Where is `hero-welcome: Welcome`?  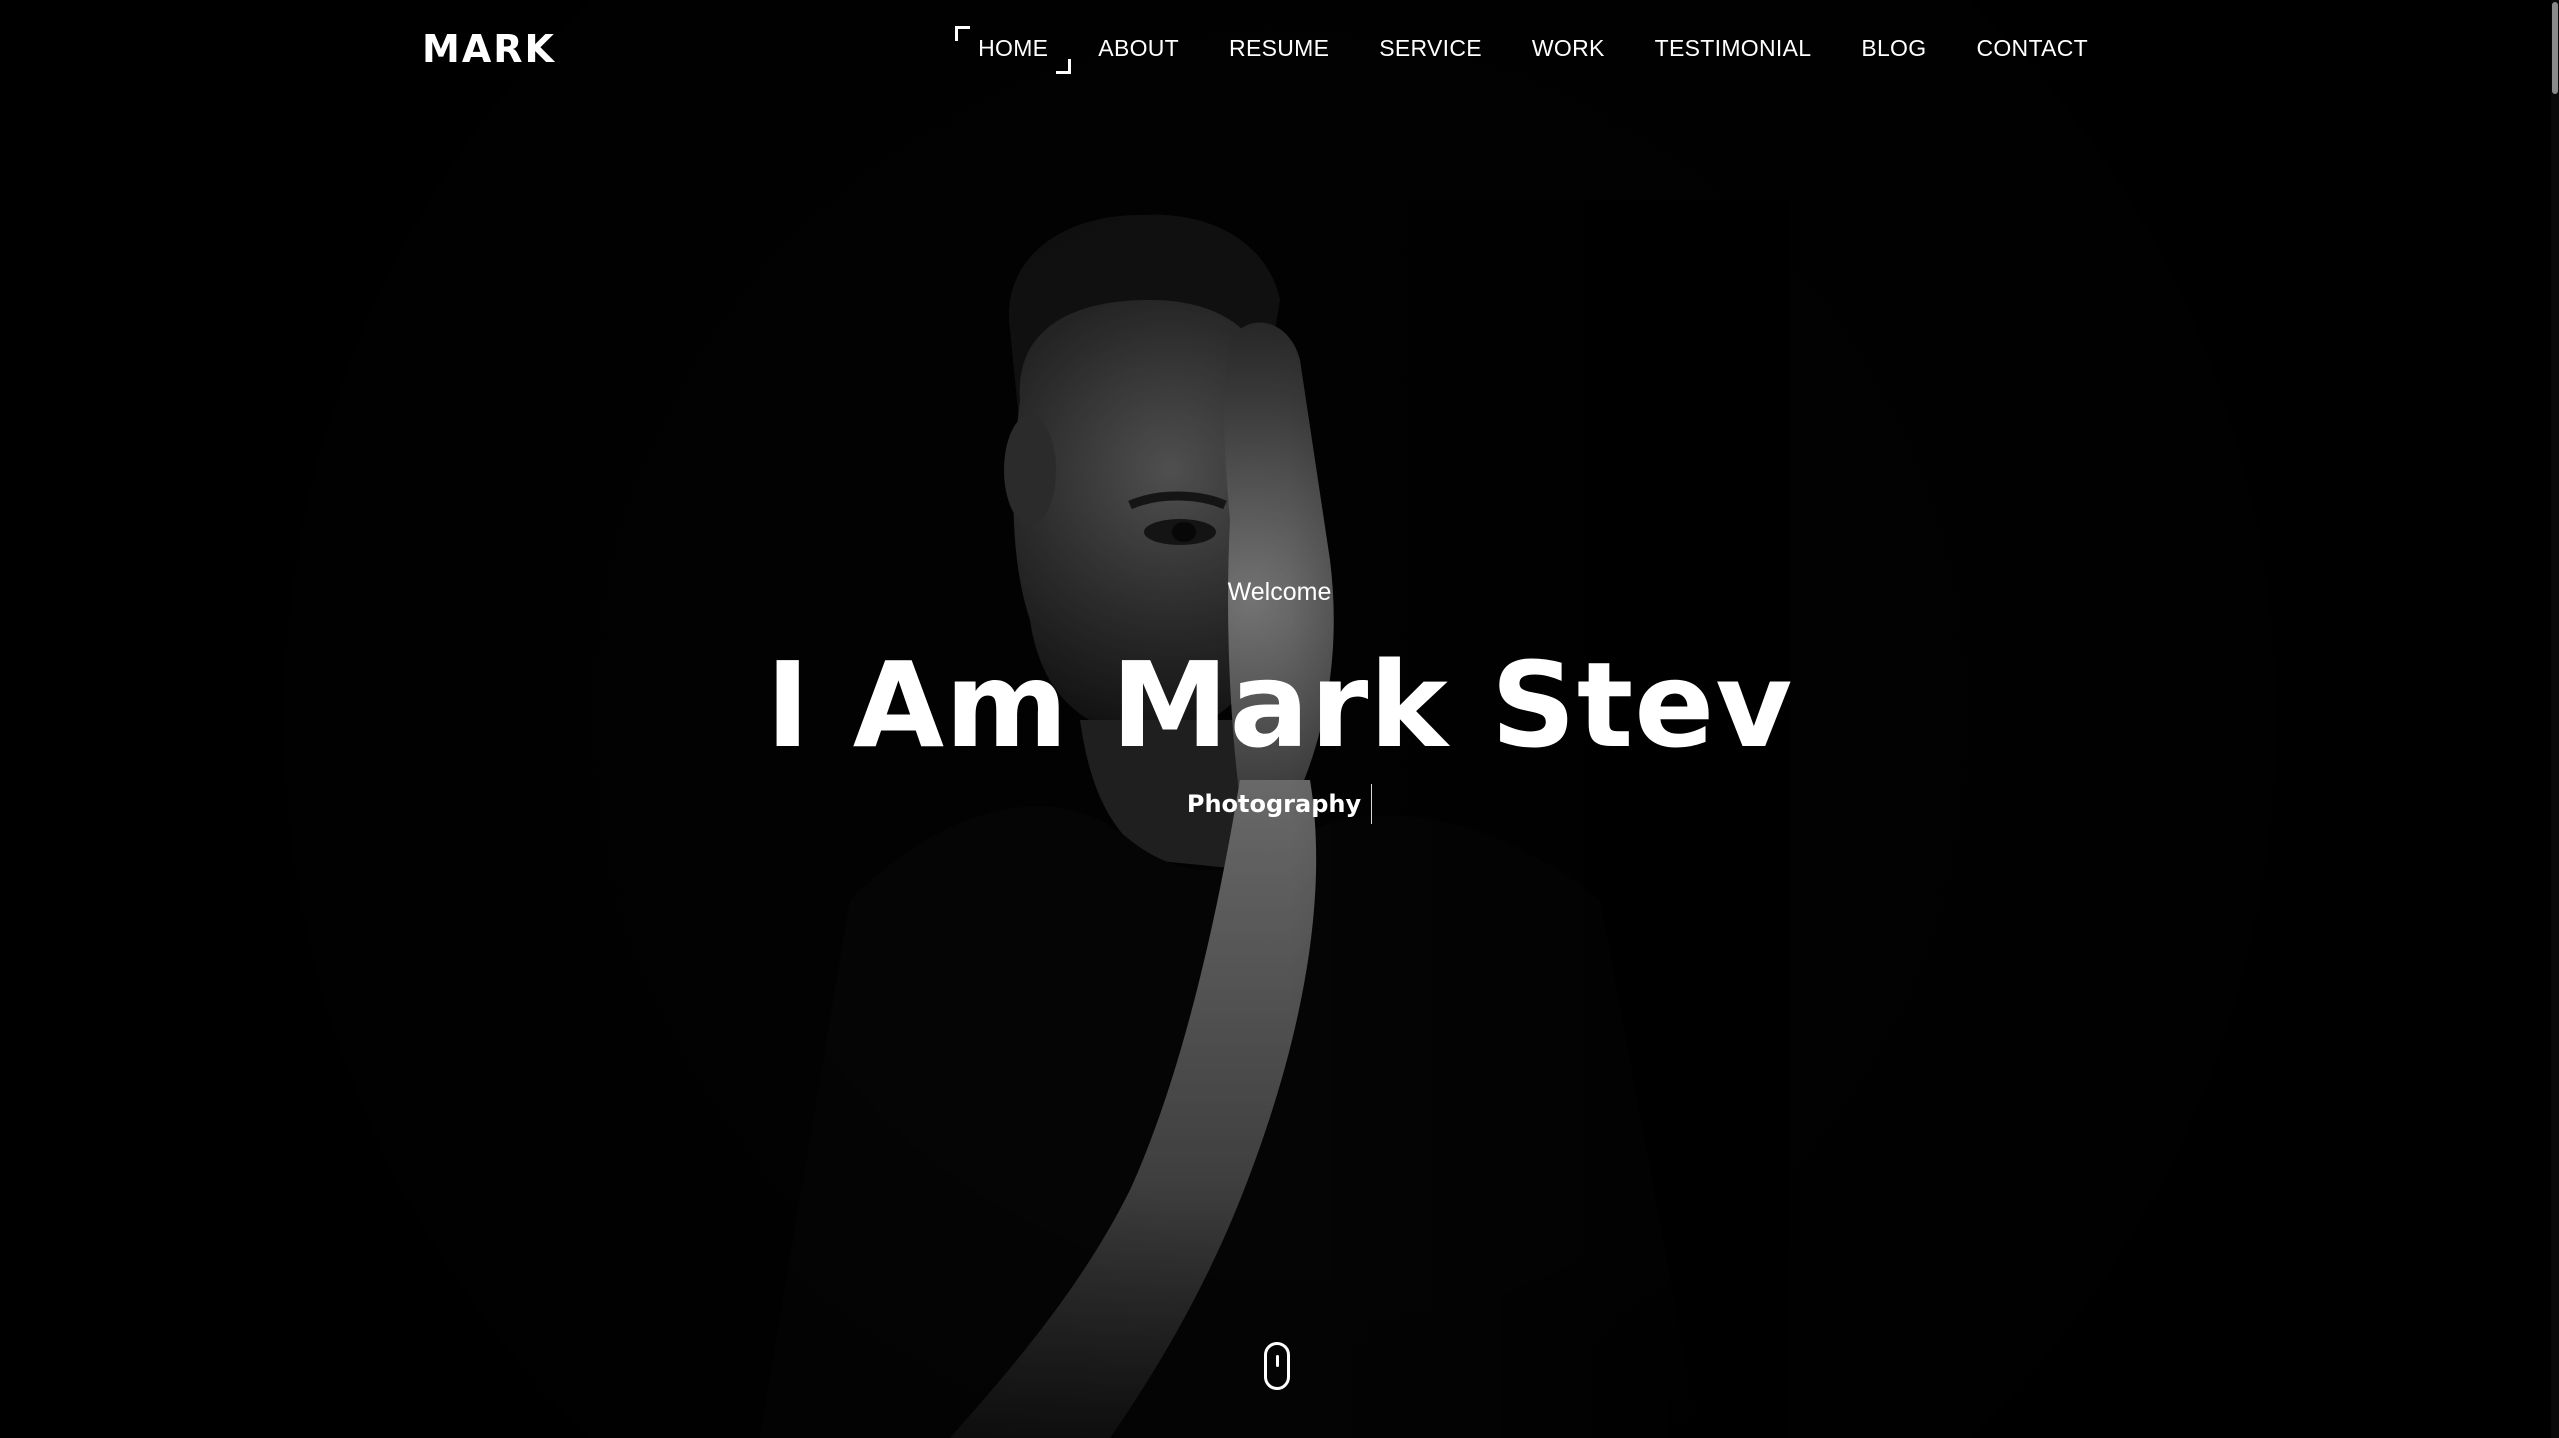 hero-welcome: Welcome is located at coordinates (1279, 592).